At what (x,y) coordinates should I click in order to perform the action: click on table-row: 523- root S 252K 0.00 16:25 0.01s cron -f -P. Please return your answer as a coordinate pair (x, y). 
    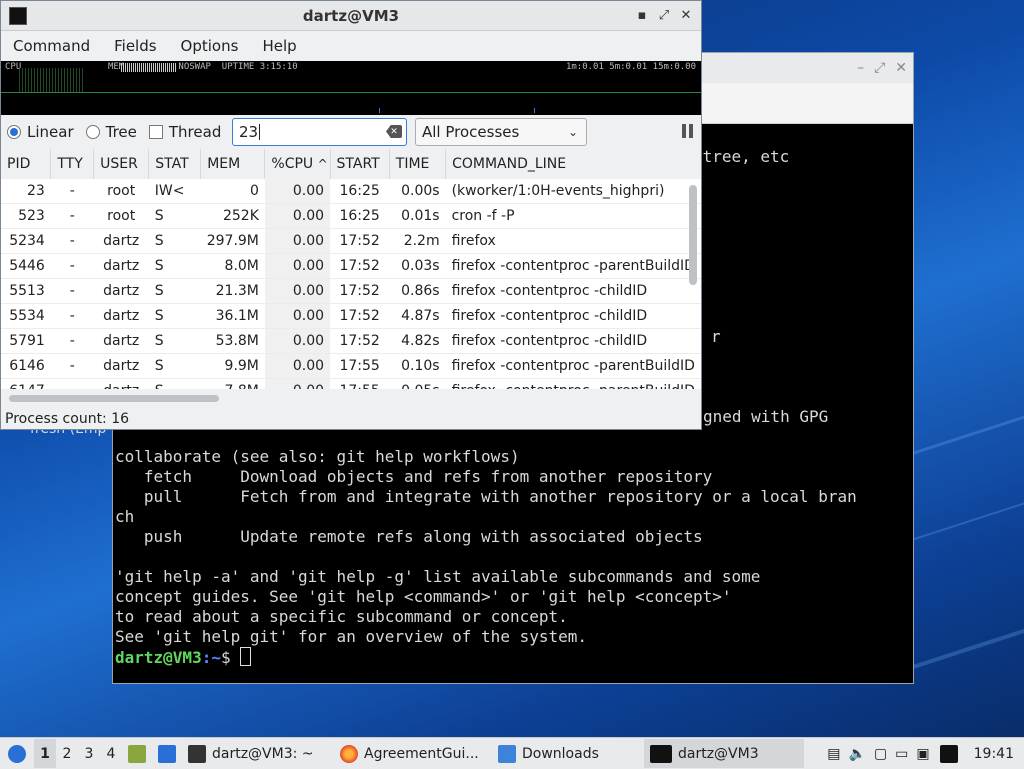
    Looking at the image, I should click on (351, 216).